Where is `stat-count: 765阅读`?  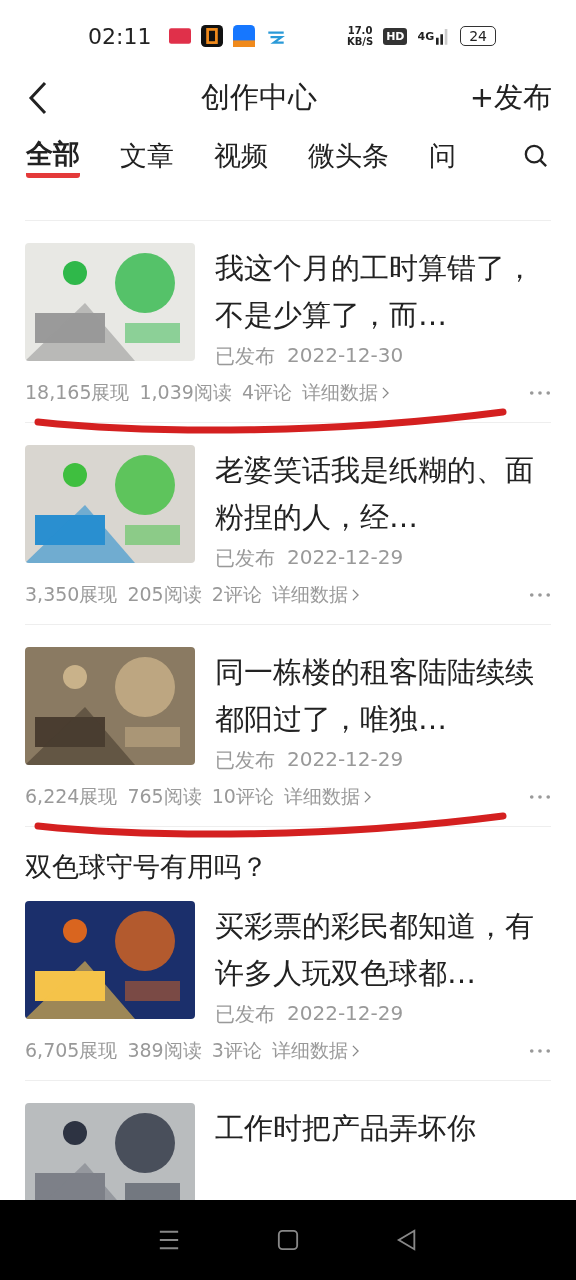 stat-count: 765阅读 is located at coordinates (164, 796).